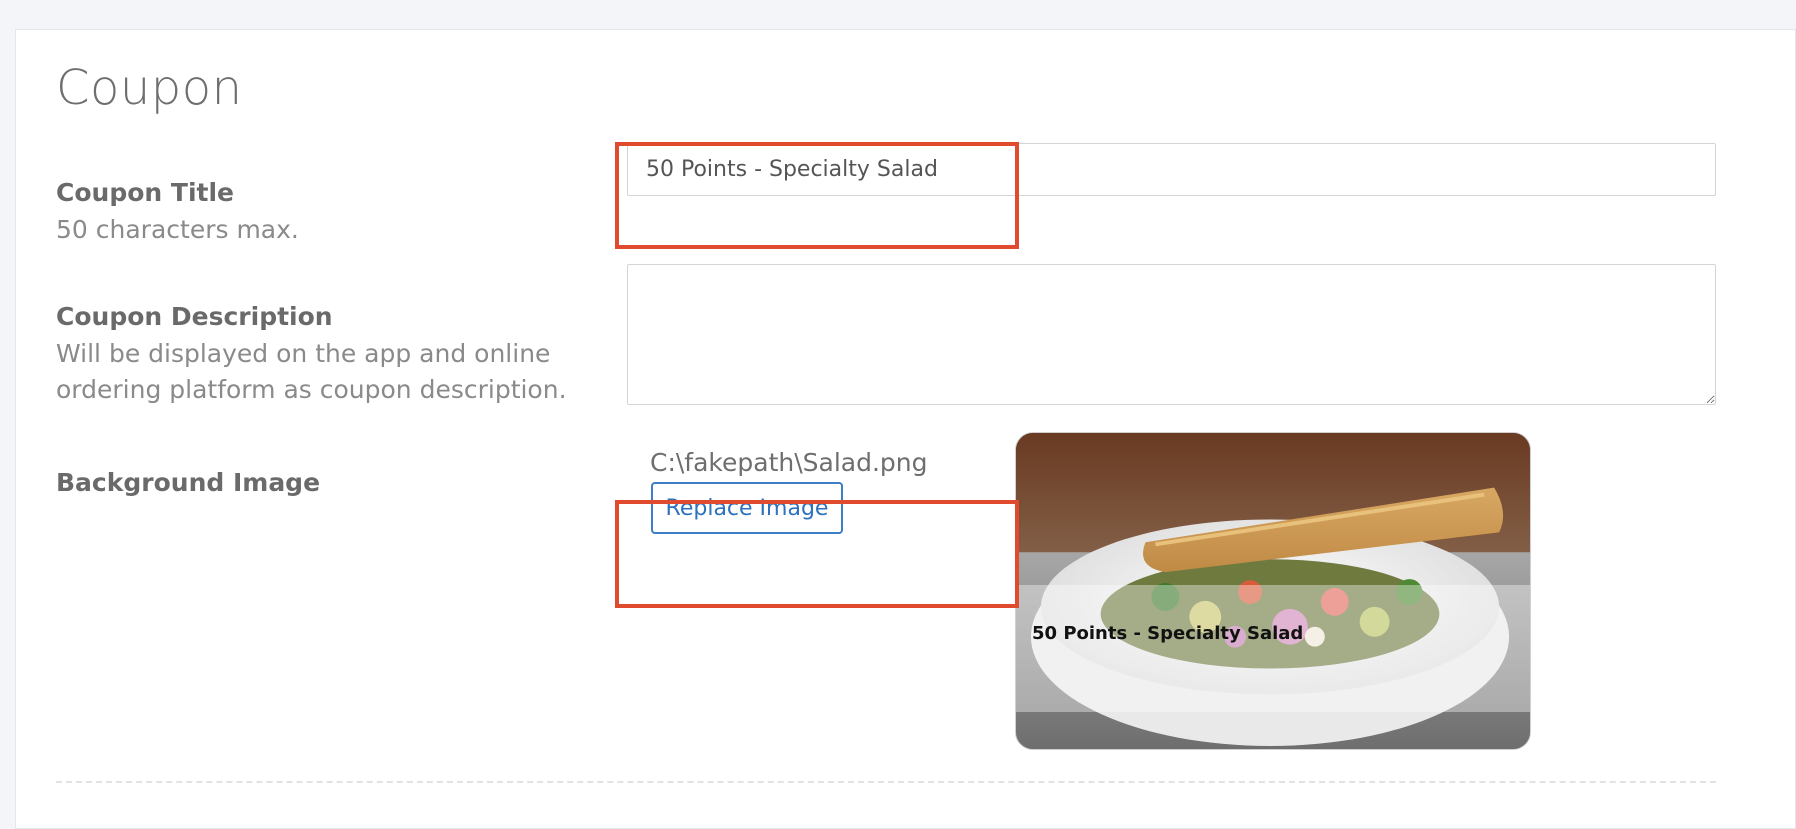 The height and width of the screenshot is (829, 1796). Describe the element at coordinates (177, 229) in the screenshot. I see `coupon-title-help: 50 characters max.` at that location.